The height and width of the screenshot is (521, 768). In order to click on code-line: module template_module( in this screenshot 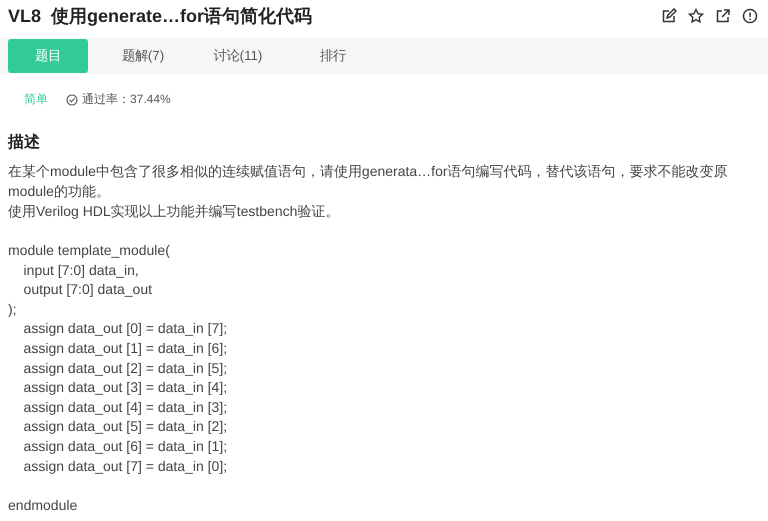, I will do `click(89, 250)`.